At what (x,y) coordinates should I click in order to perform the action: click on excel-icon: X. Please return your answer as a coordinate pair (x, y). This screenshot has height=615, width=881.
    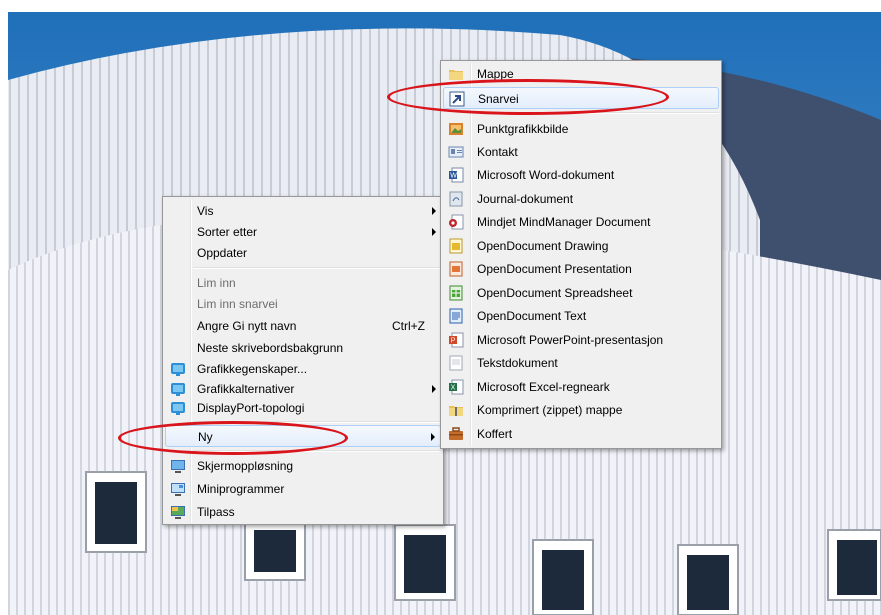
    Looking at the image, I should click on (456, 387).